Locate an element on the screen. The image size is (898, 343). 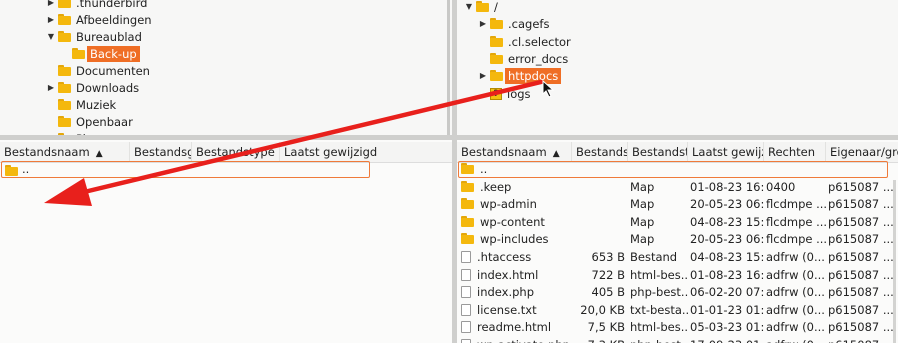
tree-node-bureaublad: ▼ Bureaublad is located at coordinates (93, 36).